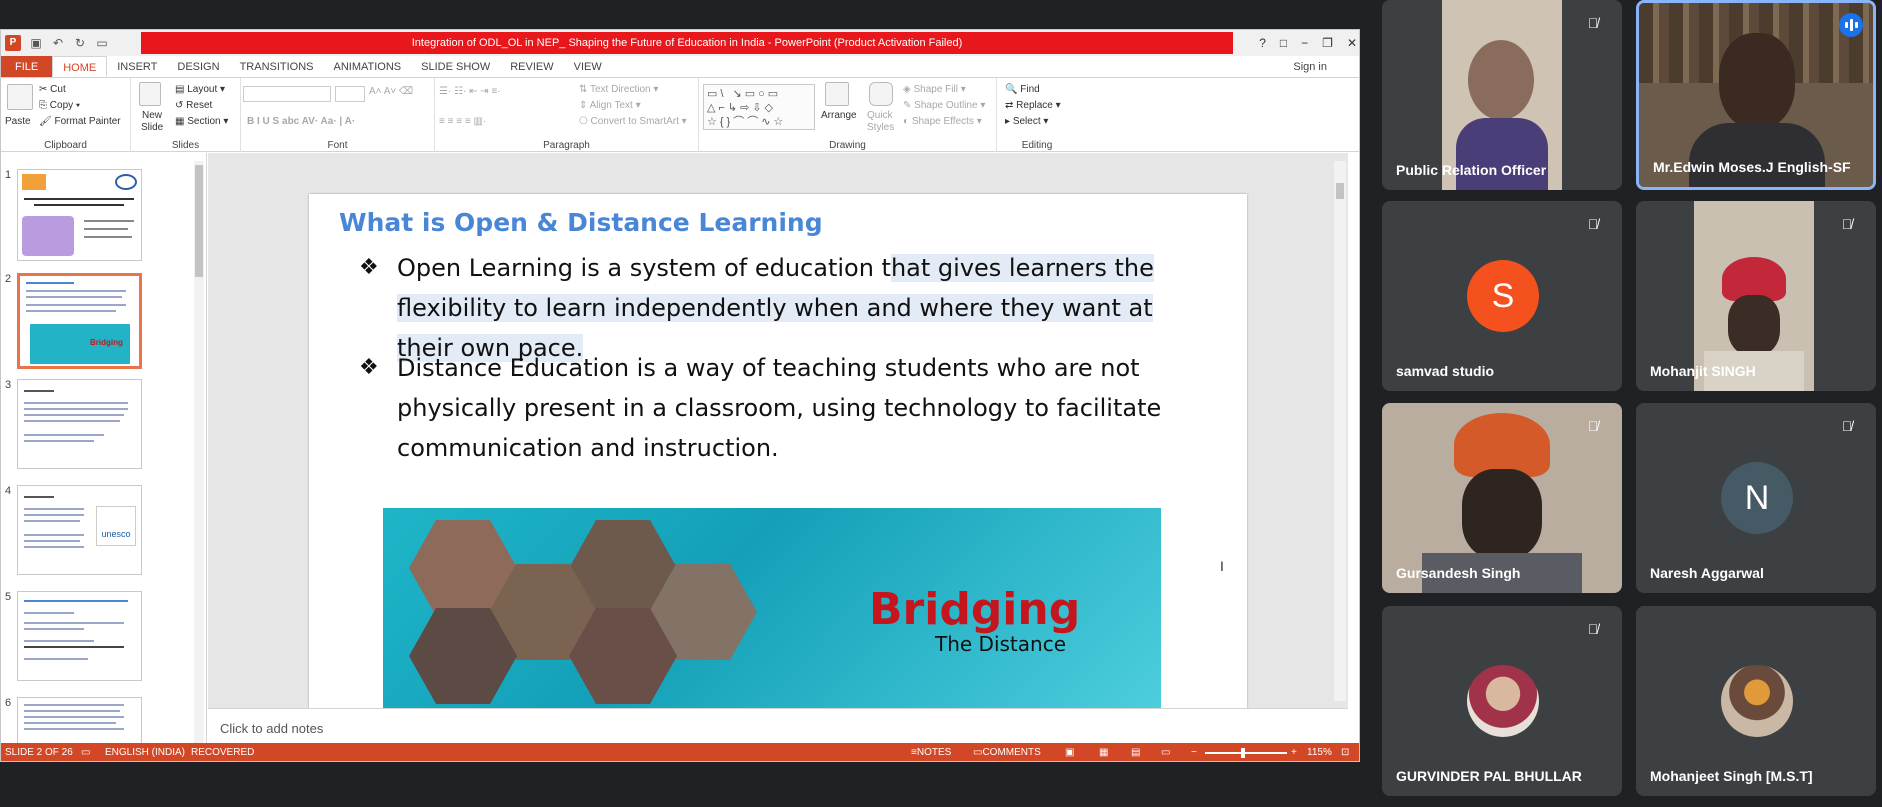 This screenshot has width=1882, height=807. Describe the element at coordinates (837, 94) in the screenshot. I see `arrange-icon` at that location.